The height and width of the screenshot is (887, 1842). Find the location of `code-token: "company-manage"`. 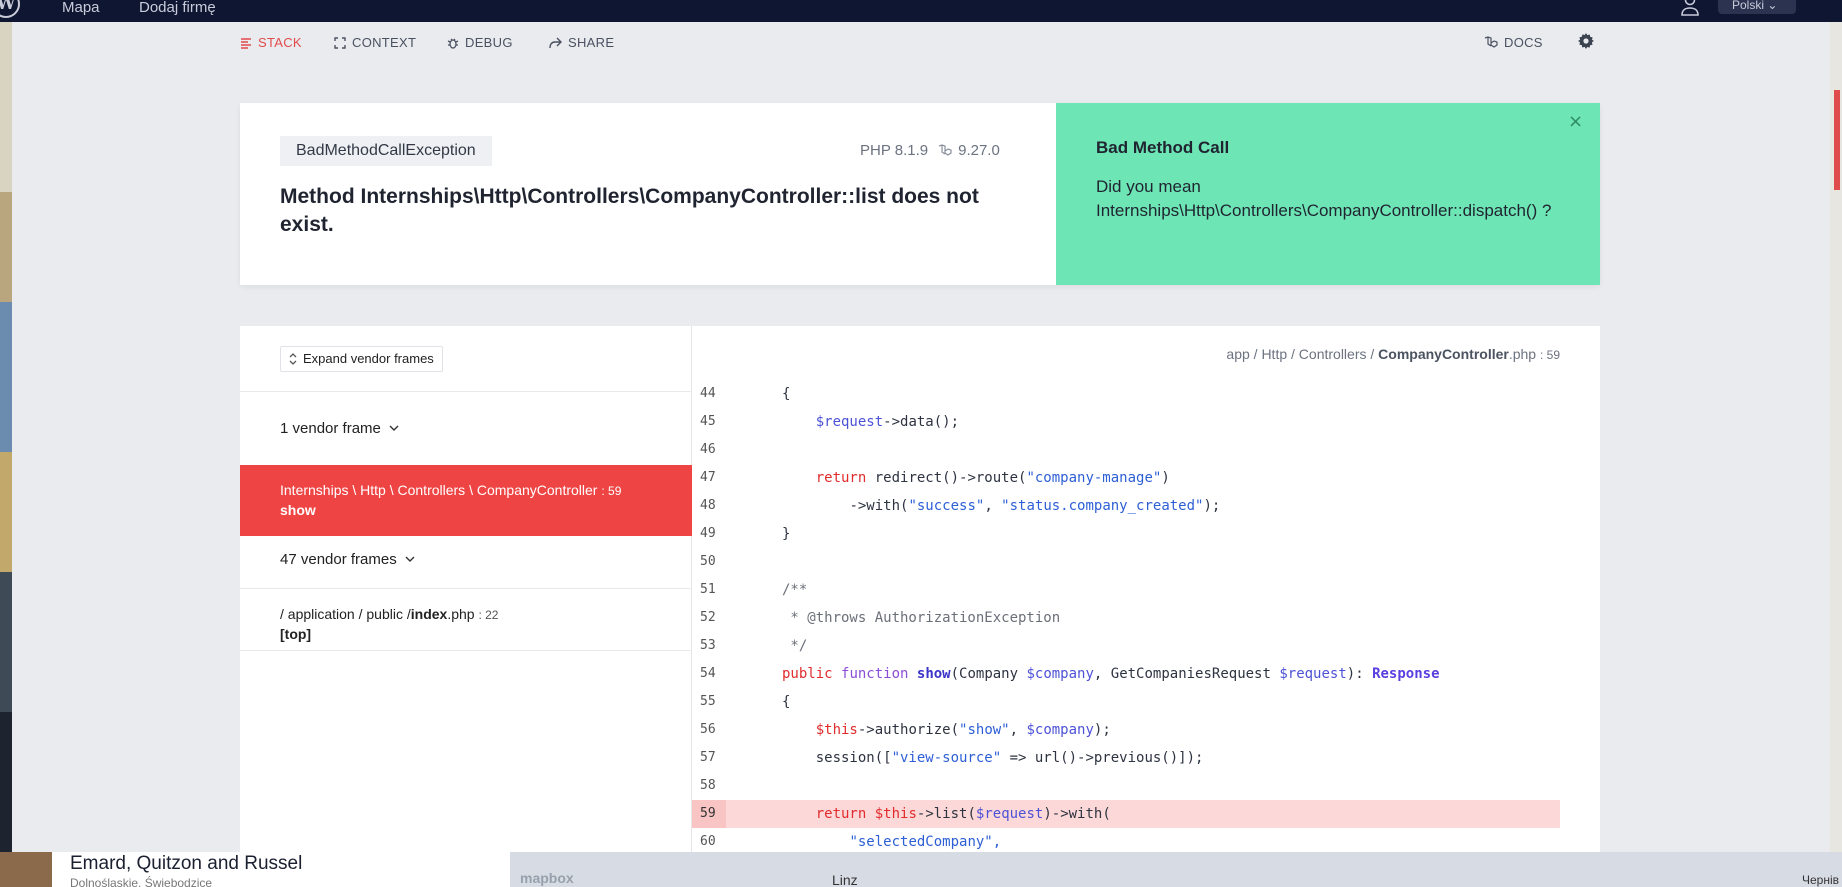

code-token: "company-manage" is located at coordinates (1094, 478).